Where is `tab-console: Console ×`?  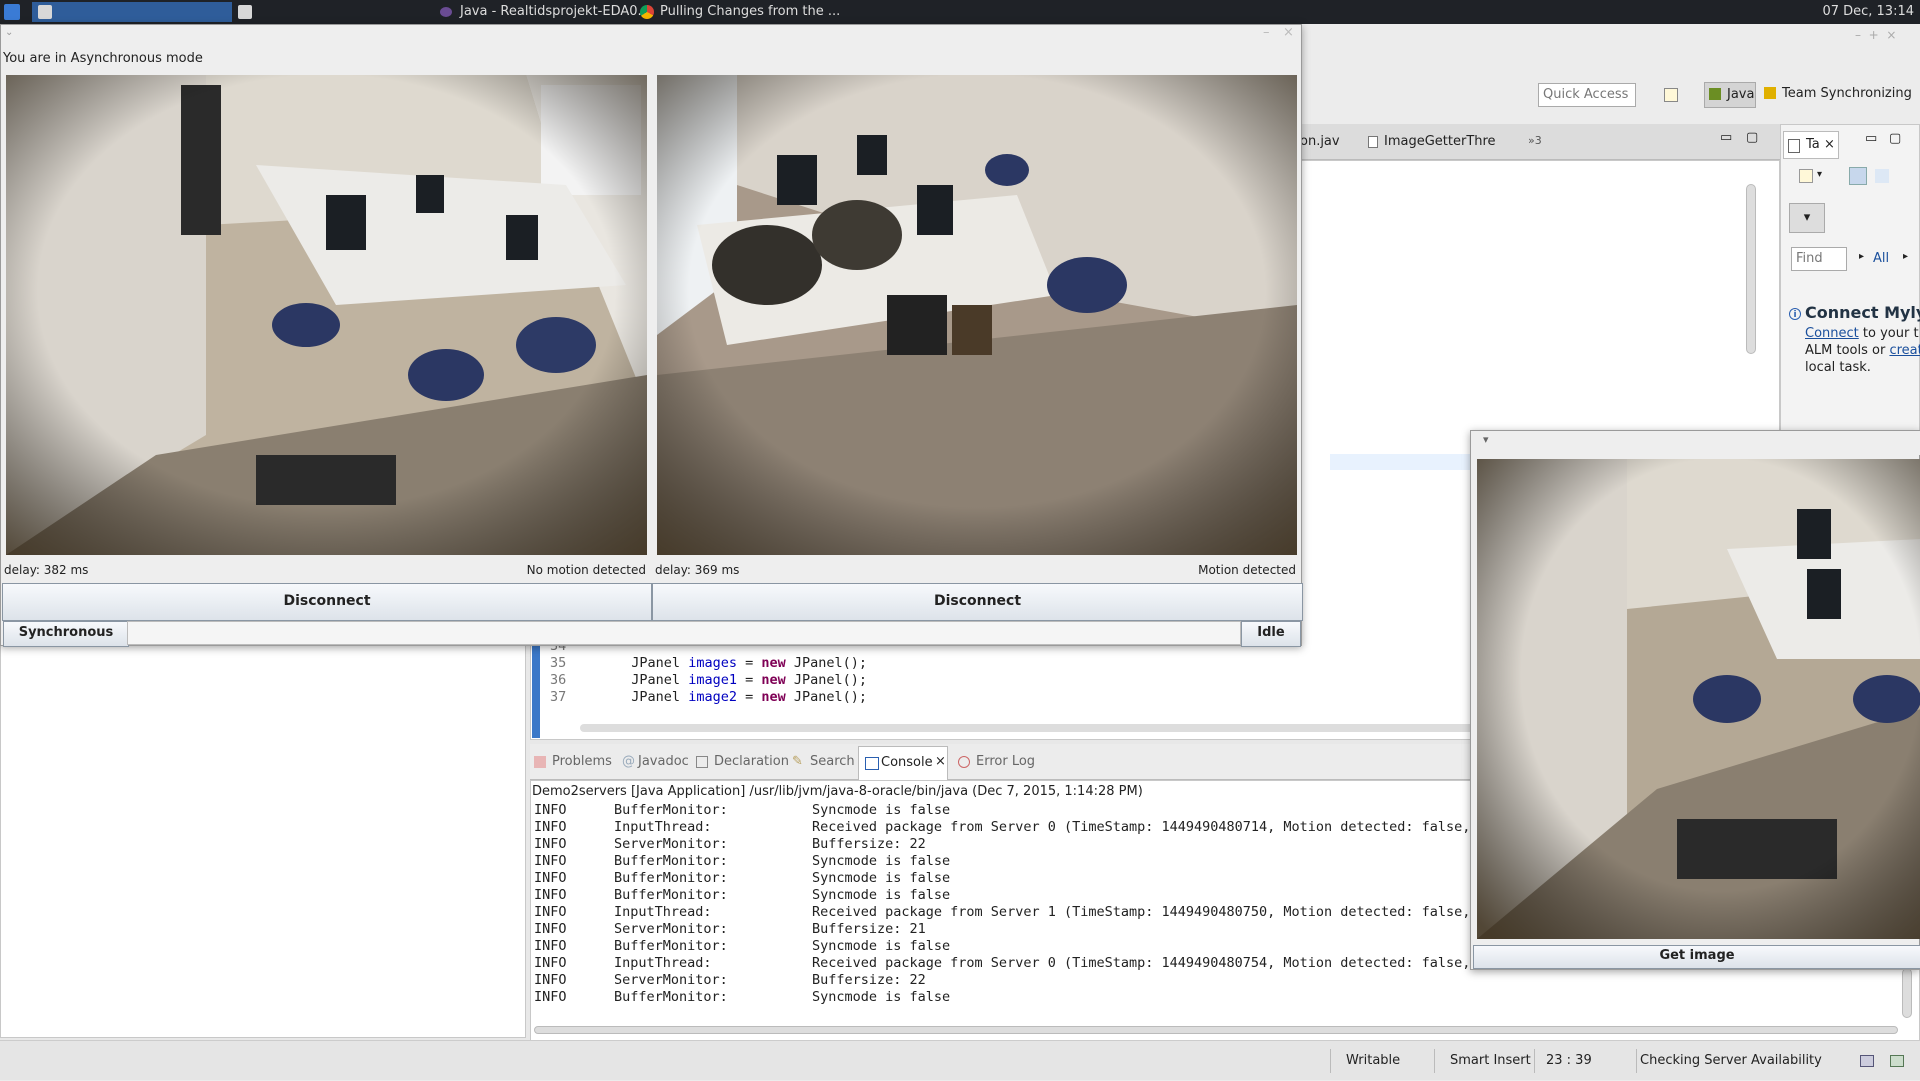
tab-console: Console × is located at coordinates (903, 763).